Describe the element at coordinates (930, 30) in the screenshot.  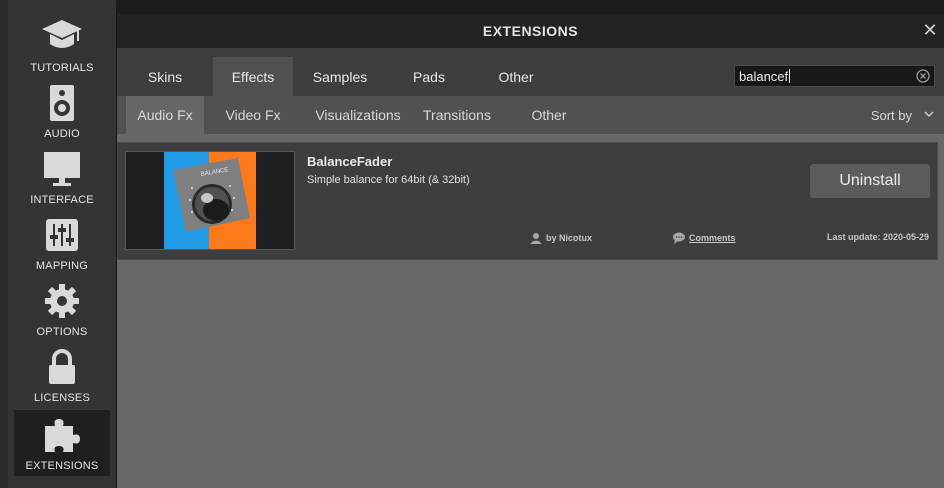
I see `close-icon: ✕` at that location.